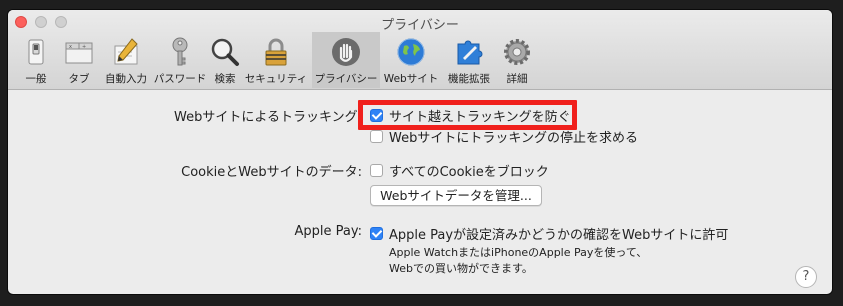 This screenshot has height=306, width=843. I want to click on tab-tabs-label: タブ, so click(79, 79).